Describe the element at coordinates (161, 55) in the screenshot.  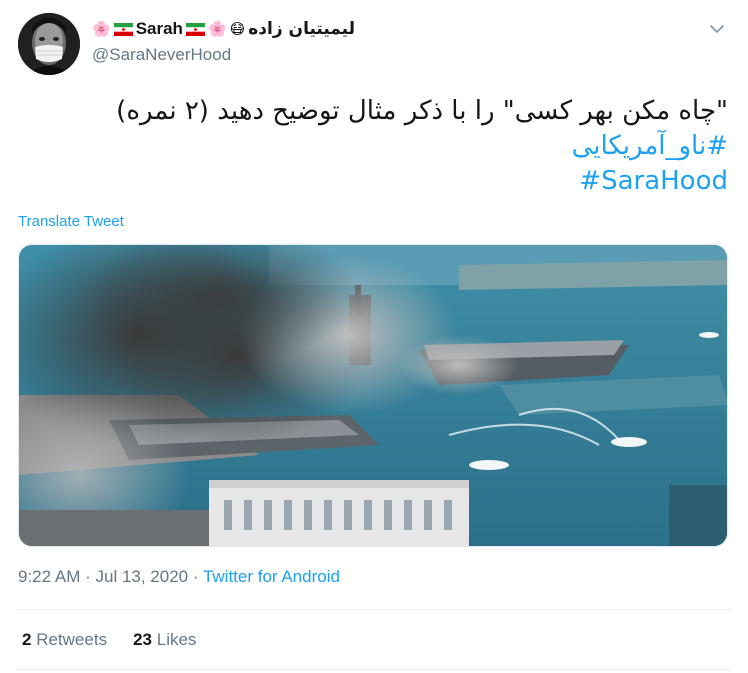
I see `user-handle: @SaraNeverHood` at that location.